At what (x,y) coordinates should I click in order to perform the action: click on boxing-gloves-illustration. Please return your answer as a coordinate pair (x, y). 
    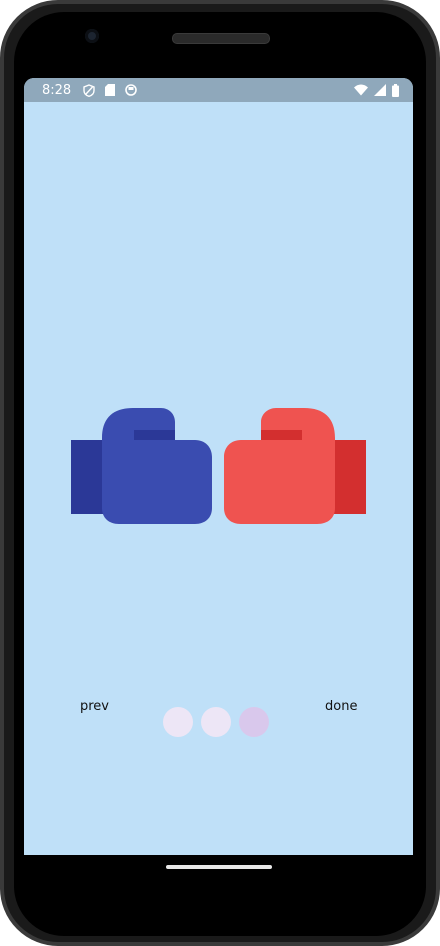
    Looking at the image, I should click on (218, 466).